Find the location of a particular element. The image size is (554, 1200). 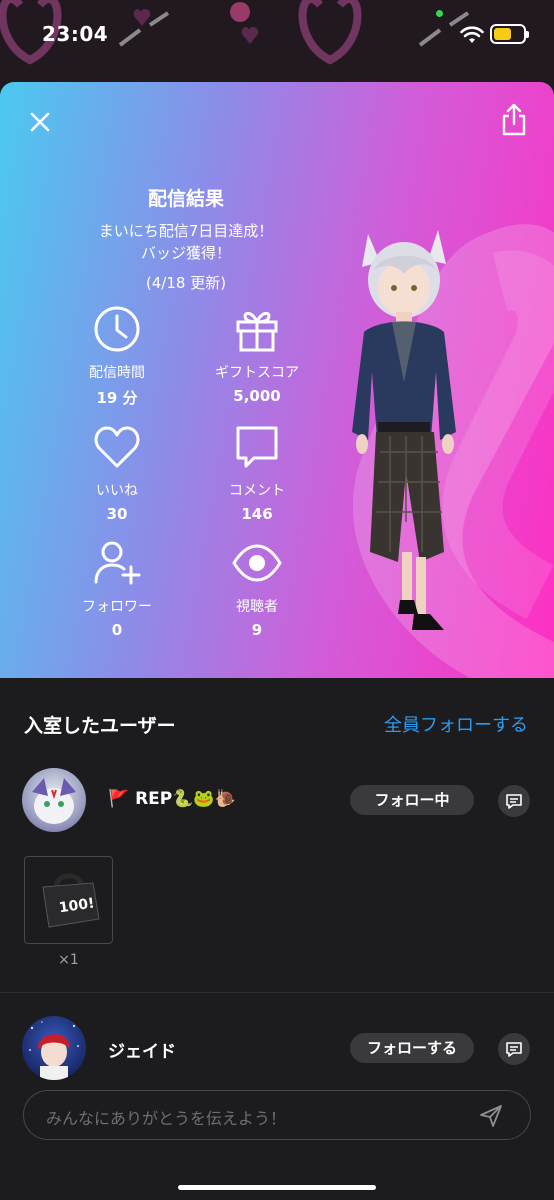

received-gift-item: 100! is located at coordinates (68, 900).